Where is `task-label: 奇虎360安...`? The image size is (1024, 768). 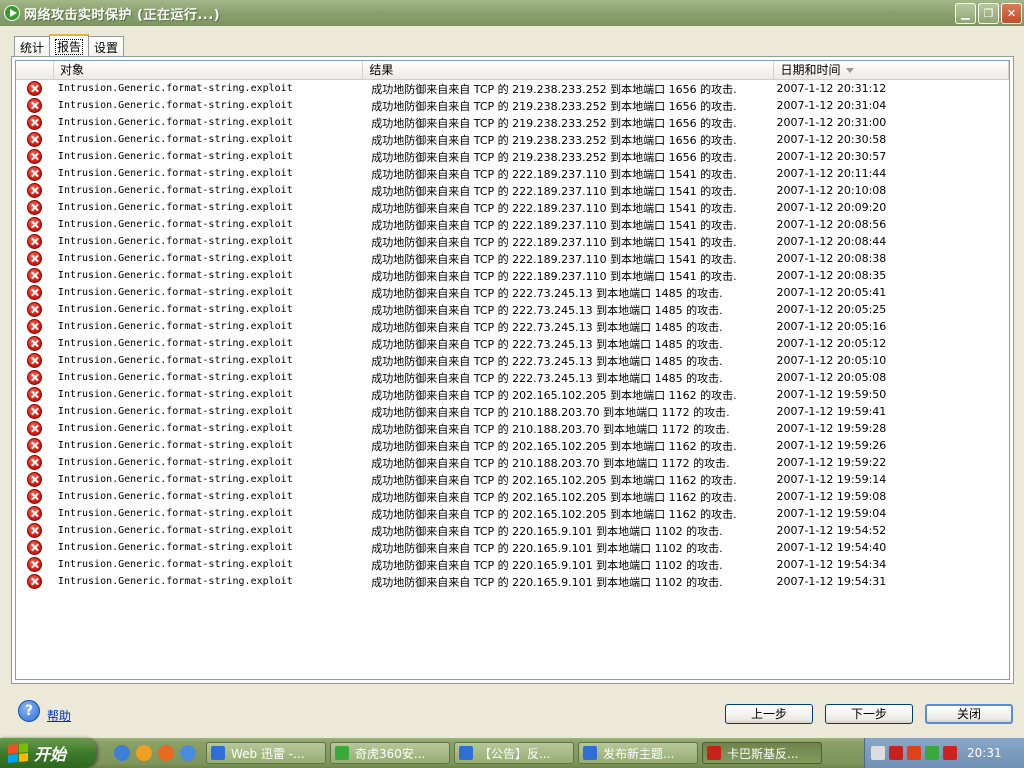
task-label: 奇虎360安... is located at coordinates (390, 753).